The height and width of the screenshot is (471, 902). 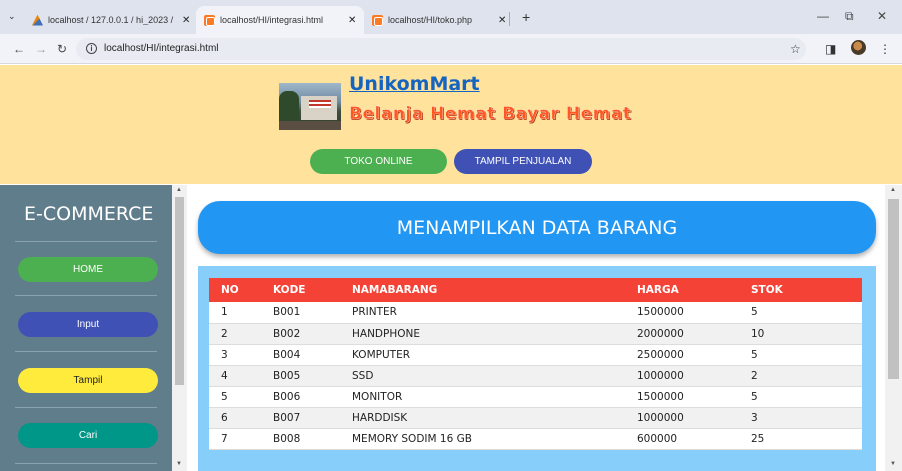 I want to click on table-row: 1 B001 PRINTER 1500000 5, so click(x=535, y=313).